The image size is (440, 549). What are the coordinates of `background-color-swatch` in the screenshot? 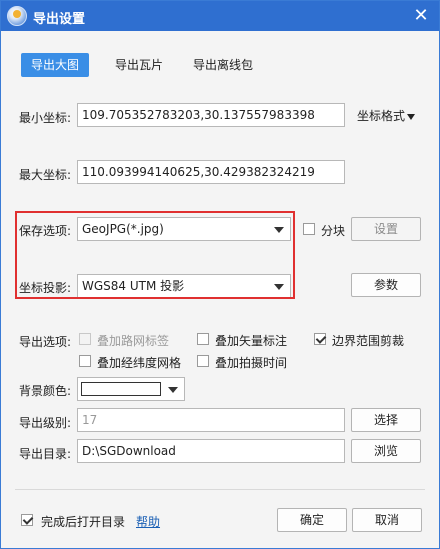 It's located at (121, 389).